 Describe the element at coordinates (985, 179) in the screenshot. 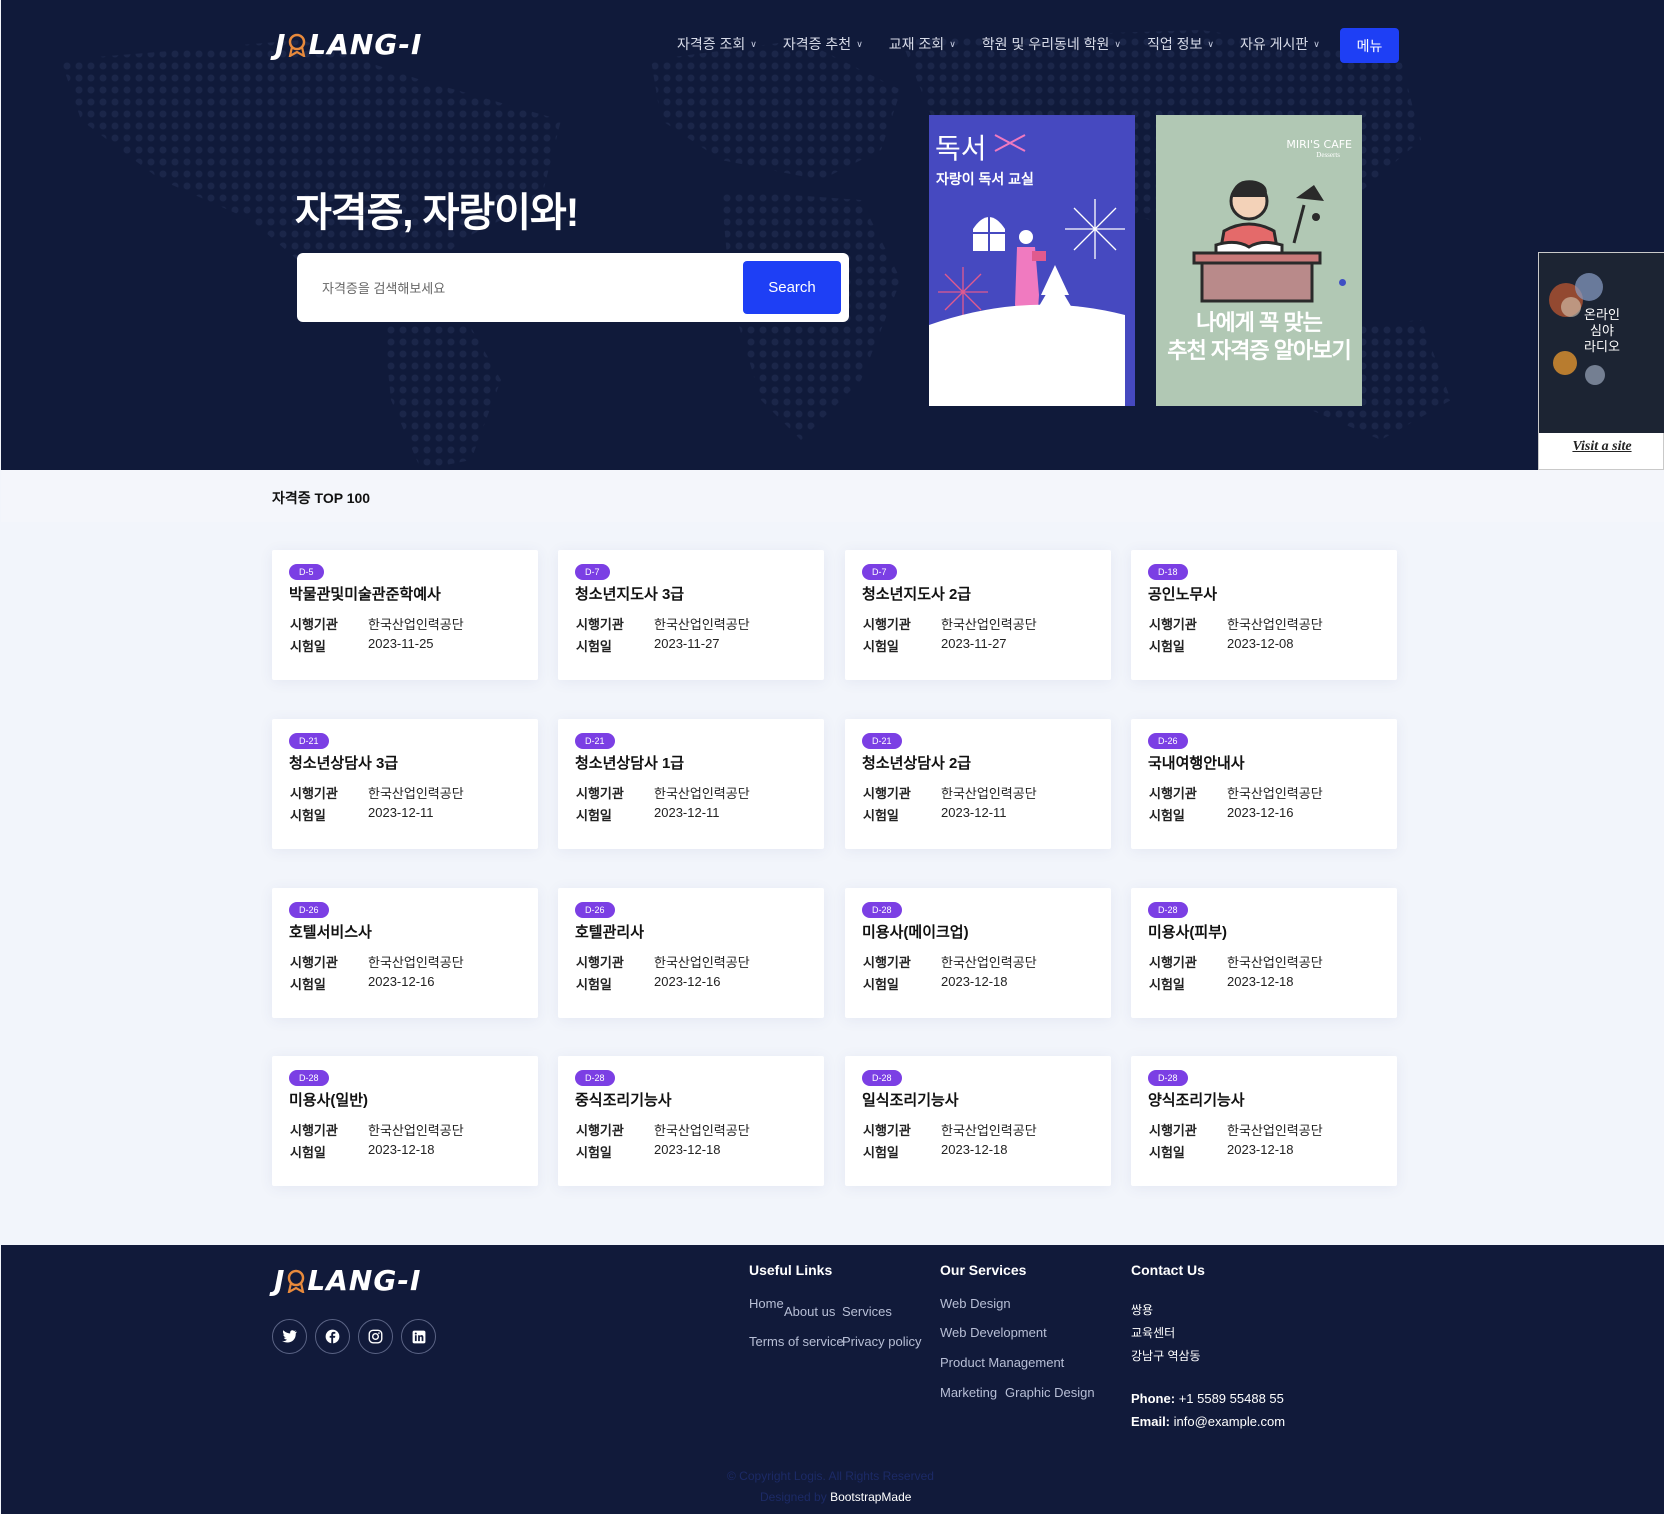

I see `poster-subtitle: 자랑이 독서 교실` at that location.